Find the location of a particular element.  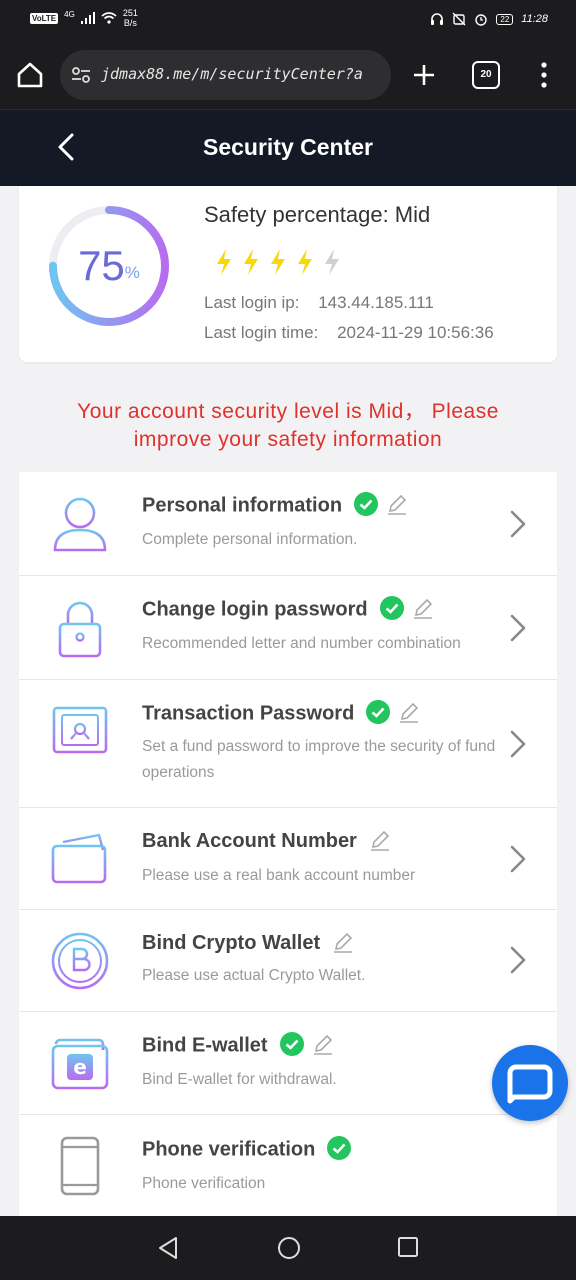

gauge-label: 75 % is located at coordinates (109, 266).